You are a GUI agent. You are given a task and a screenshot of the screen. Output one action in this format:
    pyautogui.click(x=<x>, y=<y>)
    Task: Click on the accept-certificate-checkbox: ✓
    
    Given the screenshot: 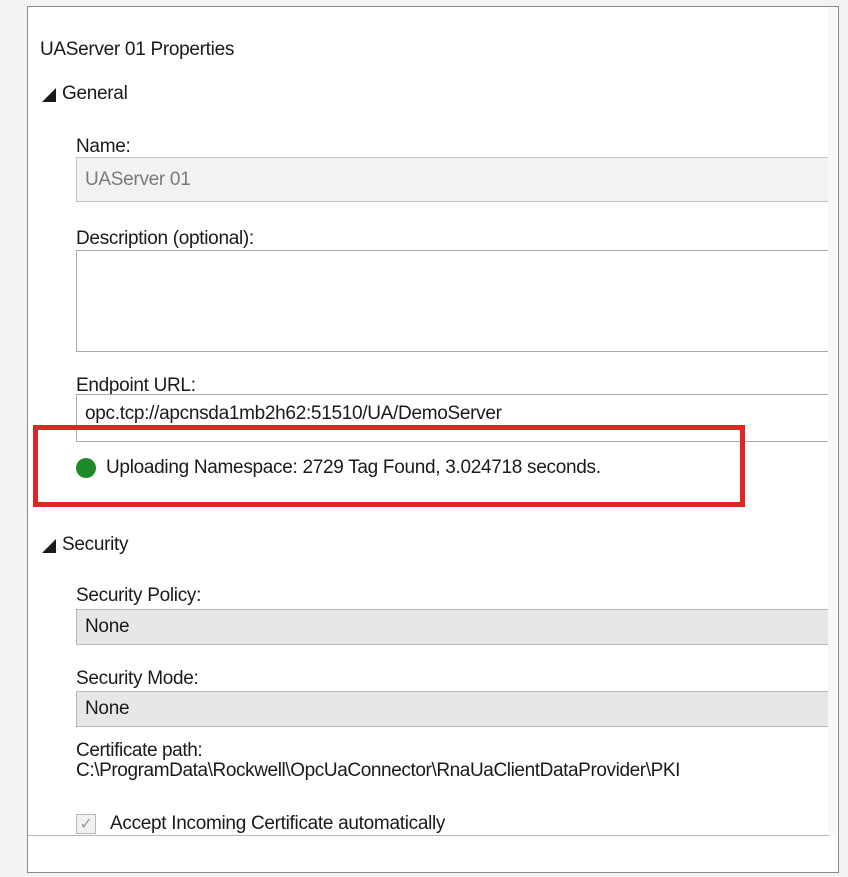 What is the action you would take?
    pyautogui.click(x=86, y=824)
    